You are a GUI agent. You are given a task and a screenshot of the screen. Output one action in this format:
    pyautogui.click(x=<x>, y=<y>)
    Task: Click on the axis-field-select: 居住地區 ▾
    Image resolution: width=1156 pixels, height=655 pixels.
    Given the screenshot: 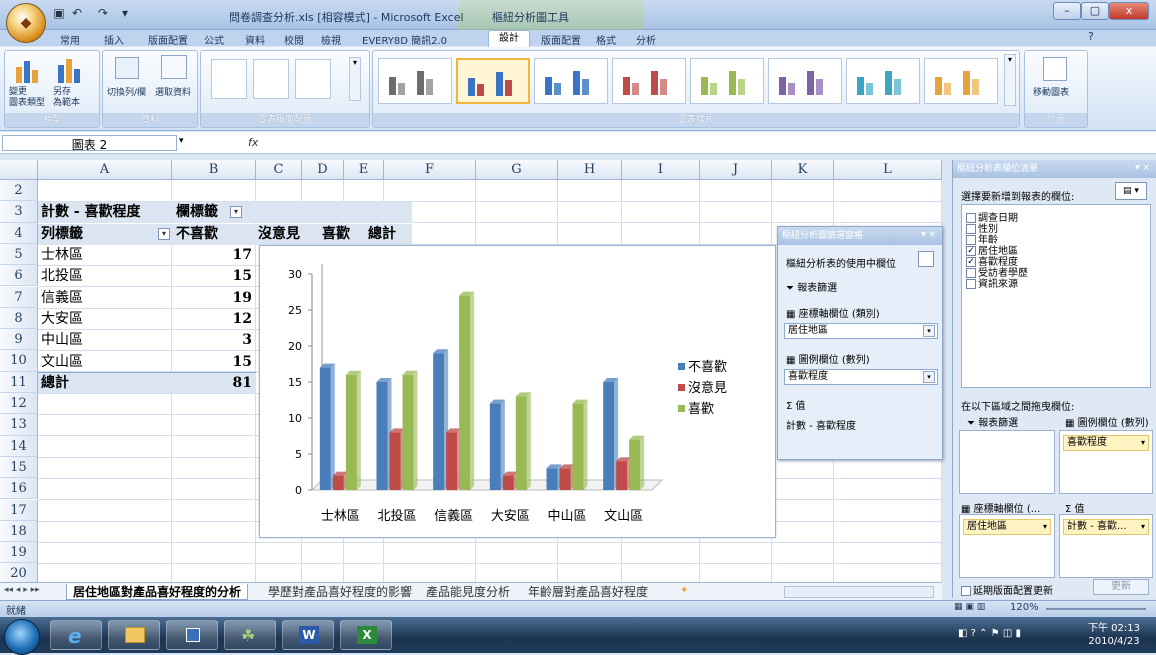 What is the action you would take?
    pyautogui.click(x=861, y=331)
    